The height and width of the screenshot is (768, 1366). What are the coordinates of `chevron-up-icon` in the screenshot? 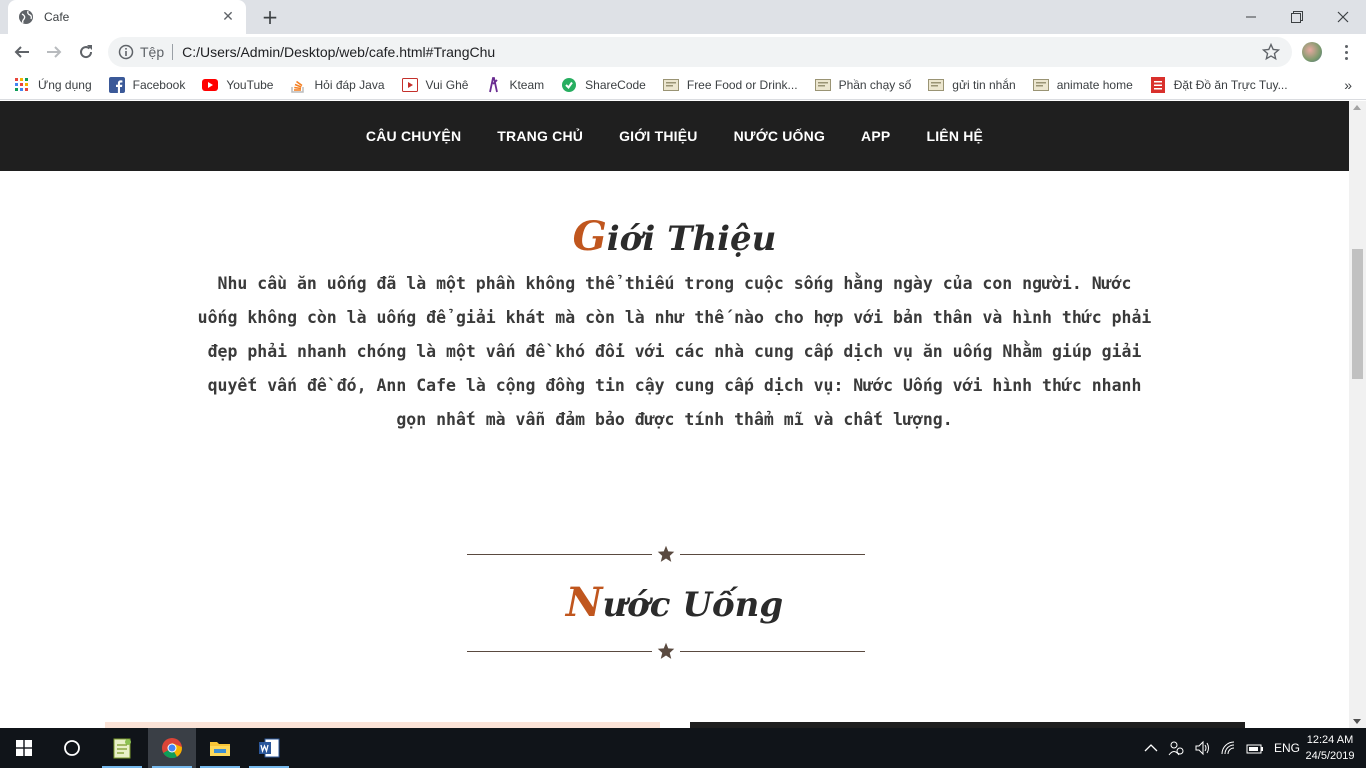 It's located at (1151, 748).